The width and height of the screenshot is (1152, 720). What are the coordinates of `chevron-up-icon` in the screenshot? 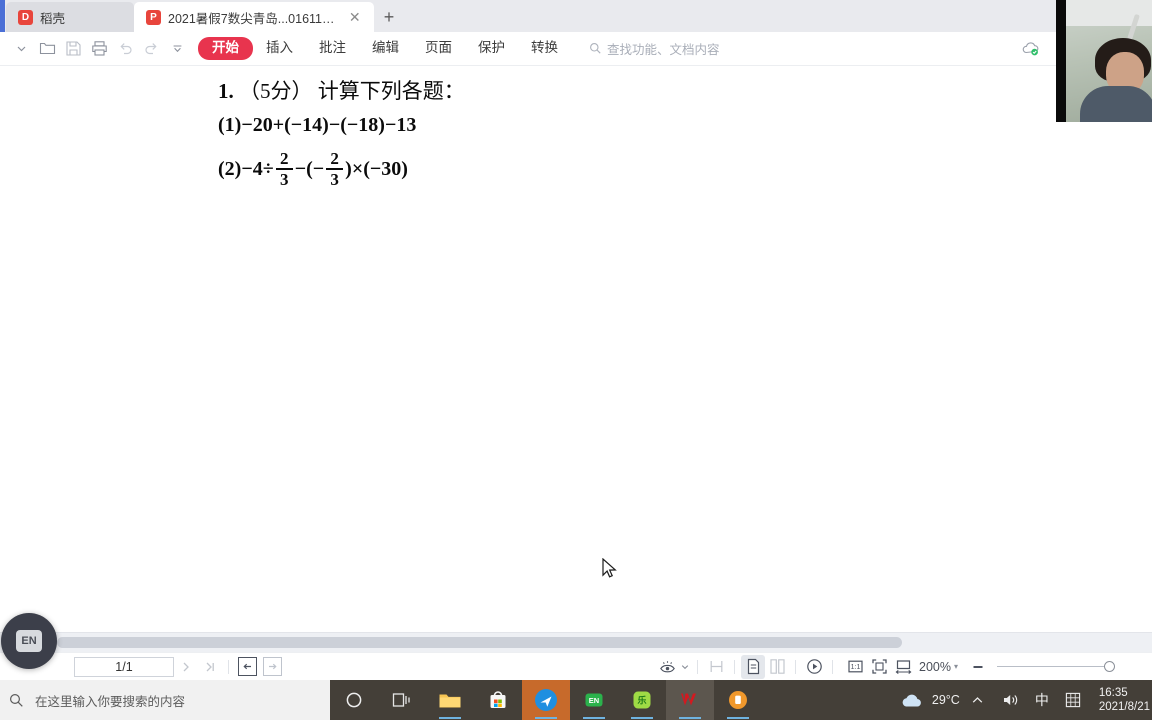 It's located at (977, 699).